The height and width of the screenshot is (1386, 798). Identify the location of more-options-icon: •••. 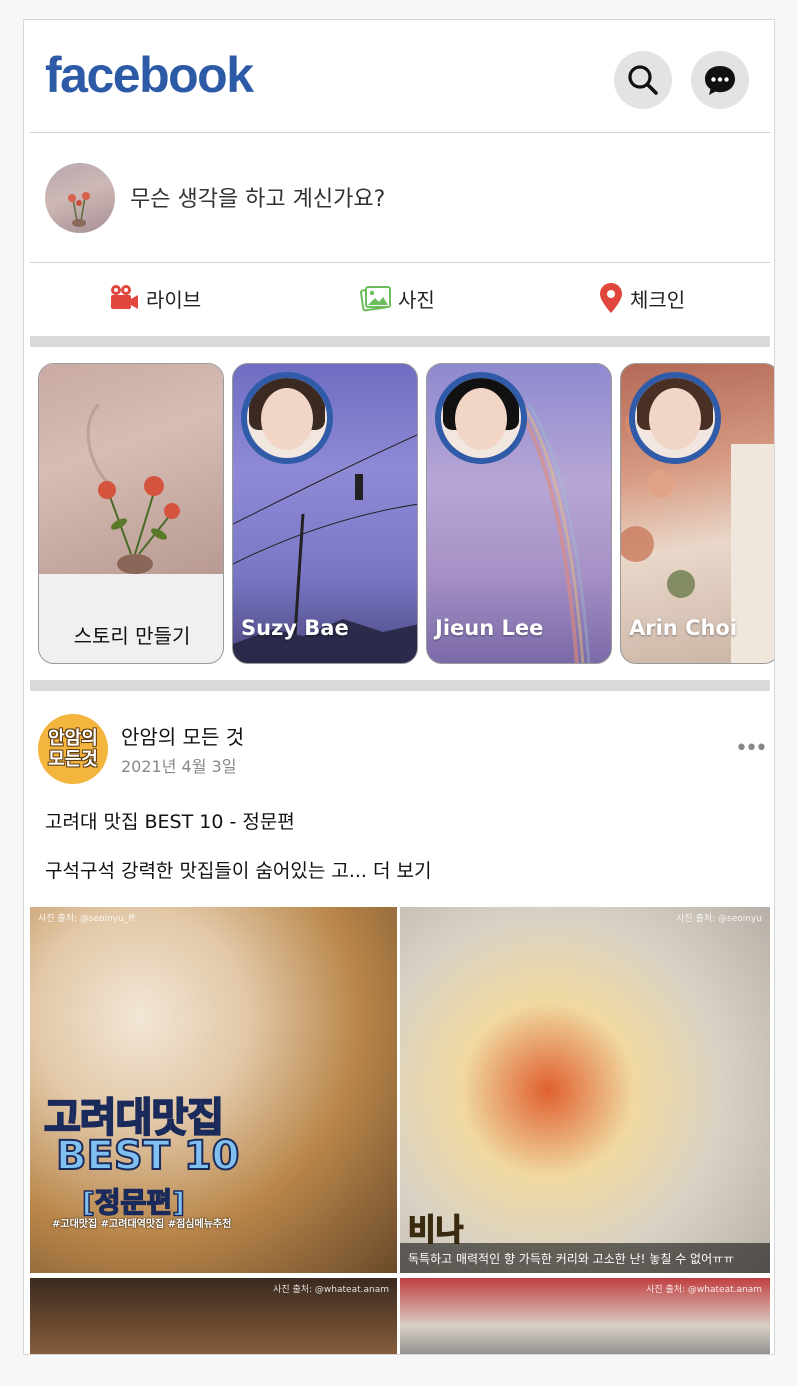
(751, 748).